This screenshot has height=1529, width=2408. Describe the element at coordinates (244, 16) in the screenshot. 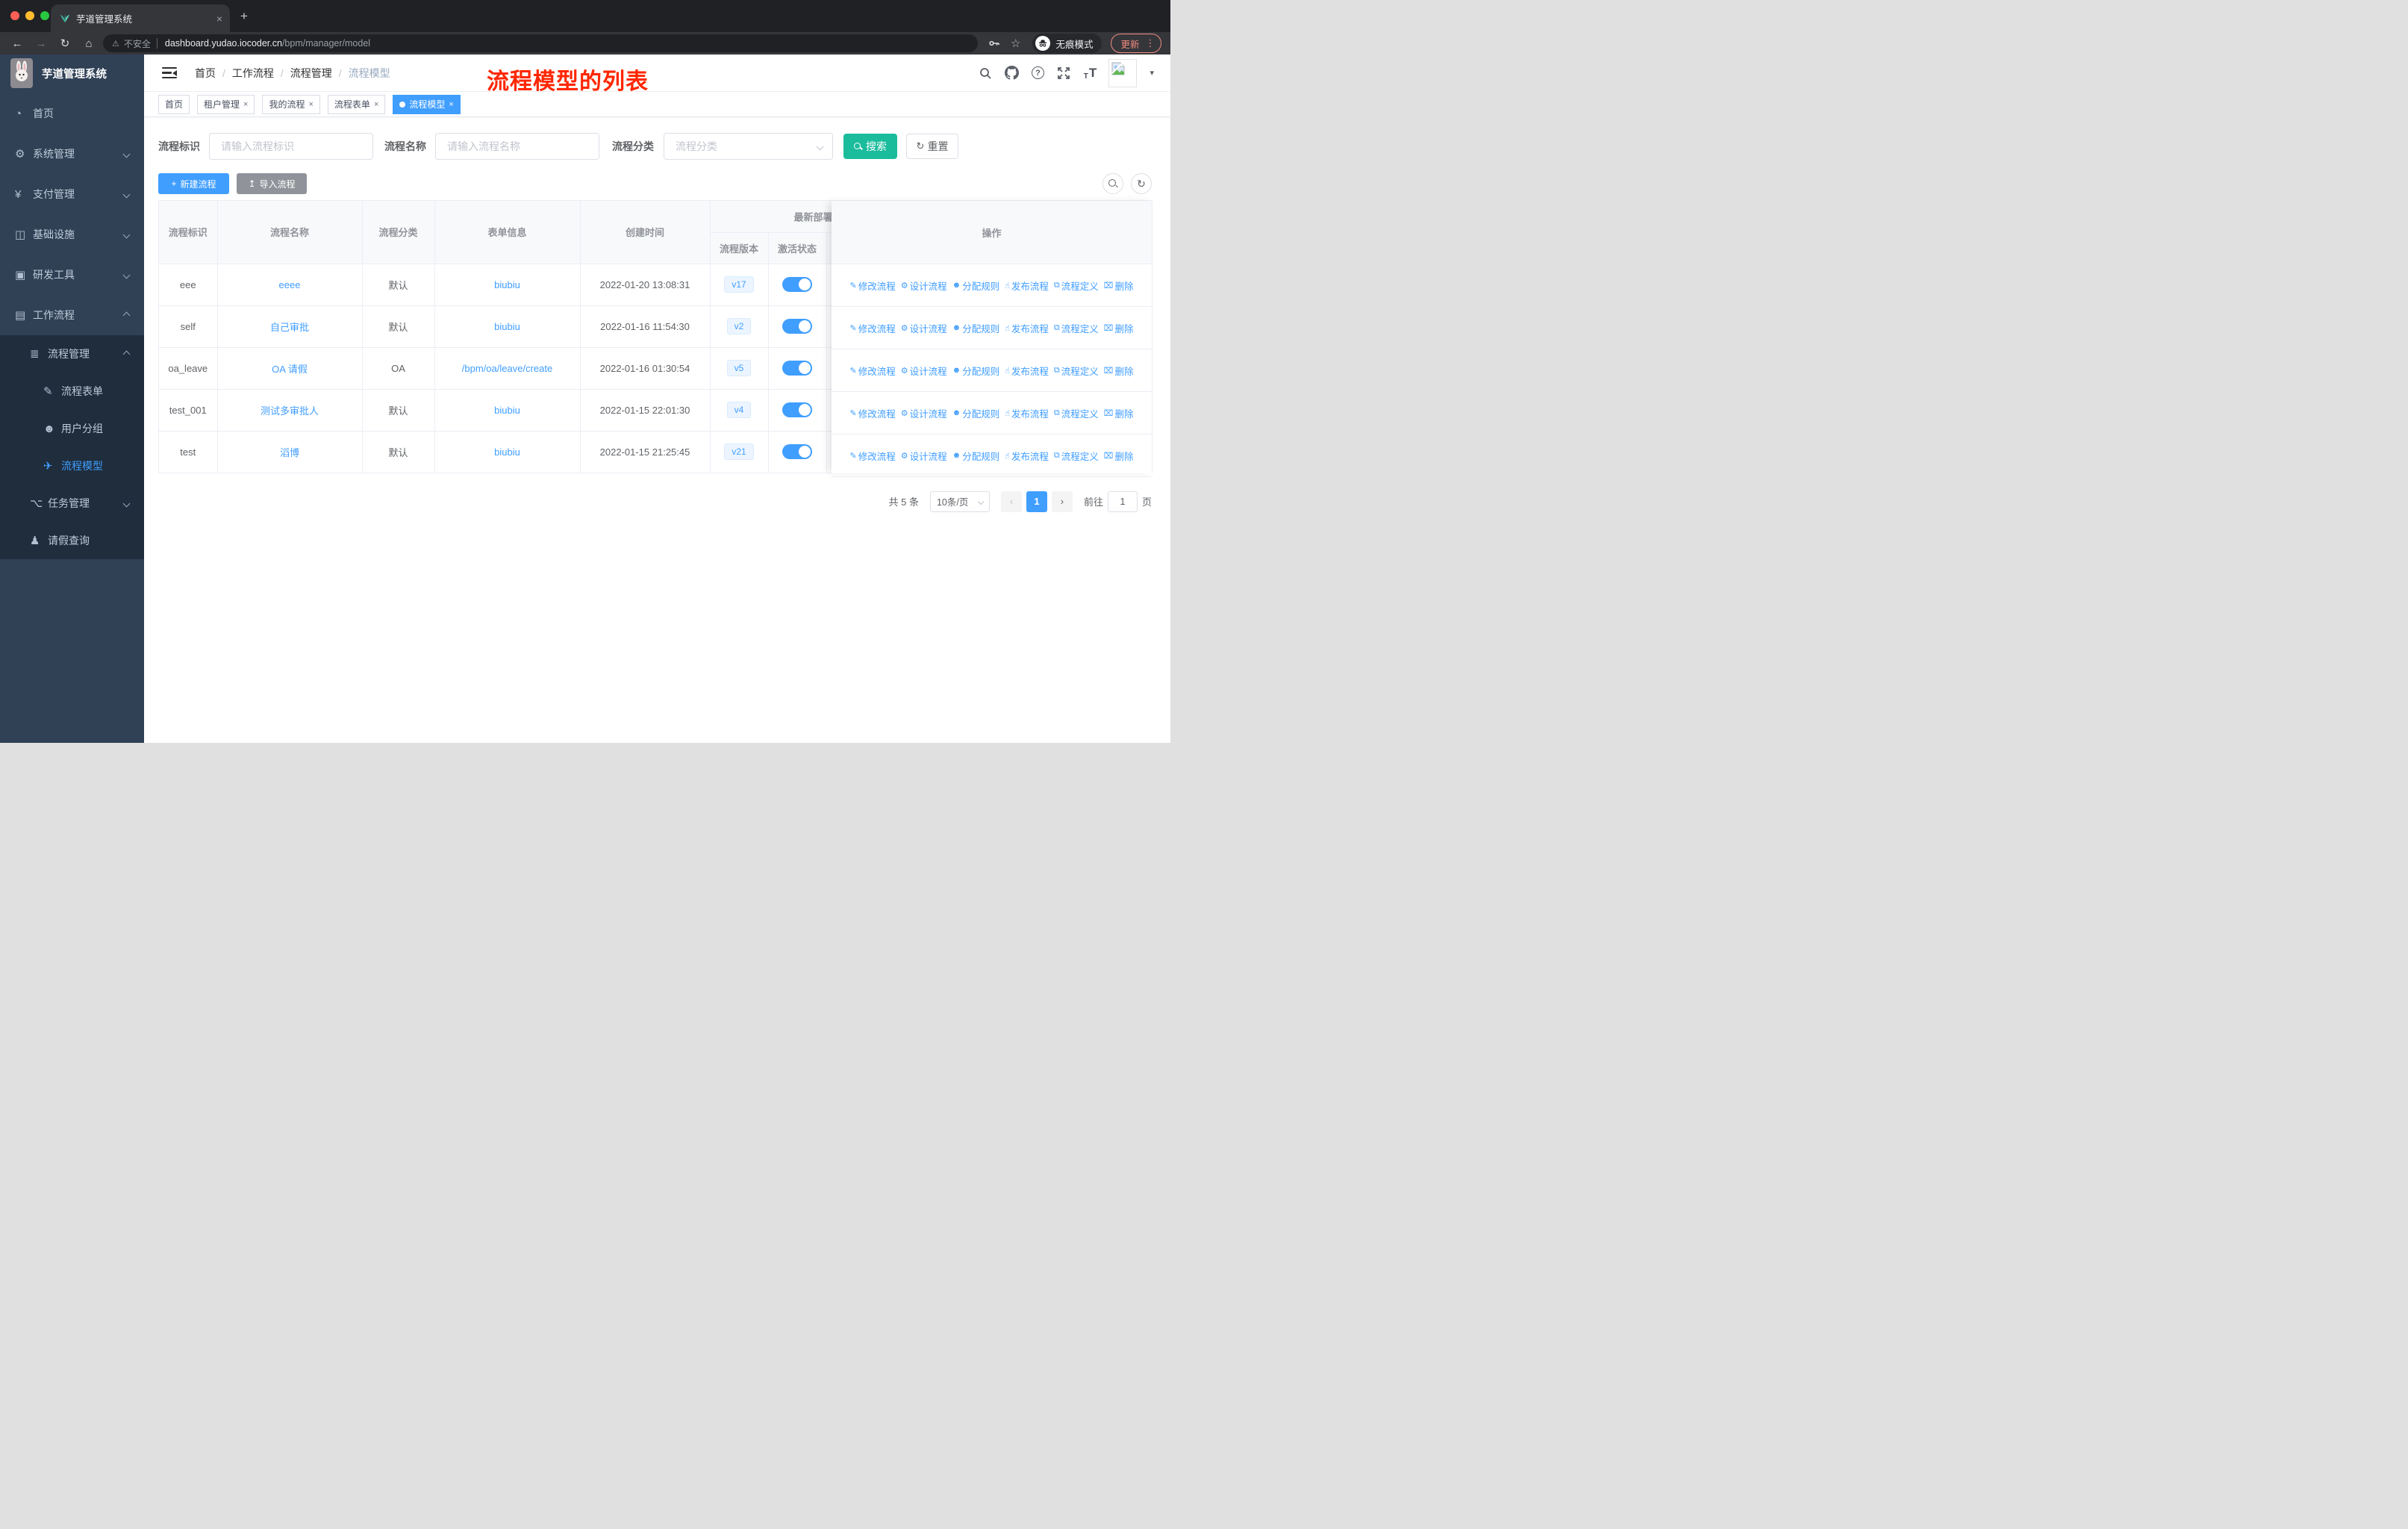

I see `new-tab-button: +` at that location.